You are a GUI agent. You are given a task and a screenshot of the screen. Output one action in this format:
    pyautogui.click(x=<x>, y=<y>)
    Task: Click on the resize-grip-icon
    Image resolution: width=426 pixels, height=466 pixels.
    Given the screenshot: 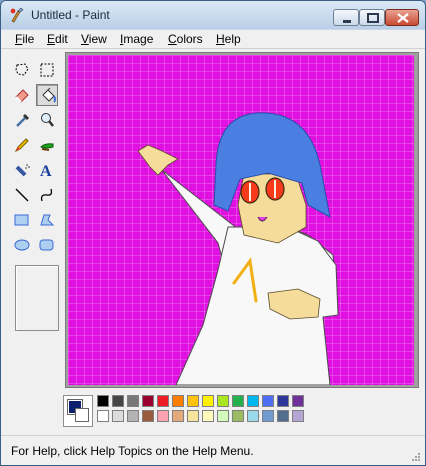 What is the action you would take?
    pyautogui.click(x=416, y=457)
    